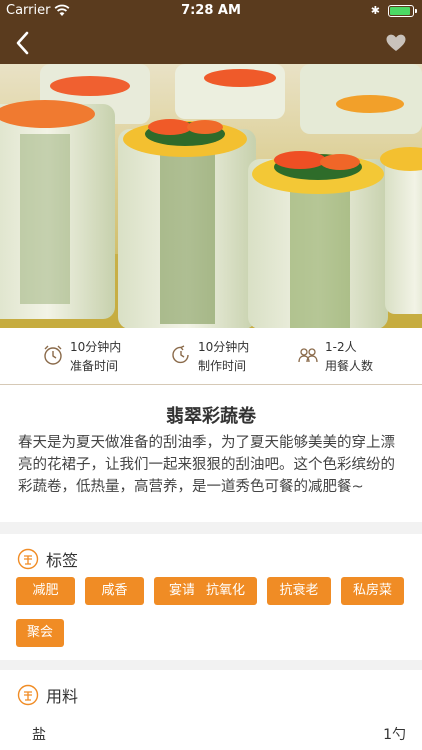  I want to click on favorite-heart-icon, so click(396, 43).